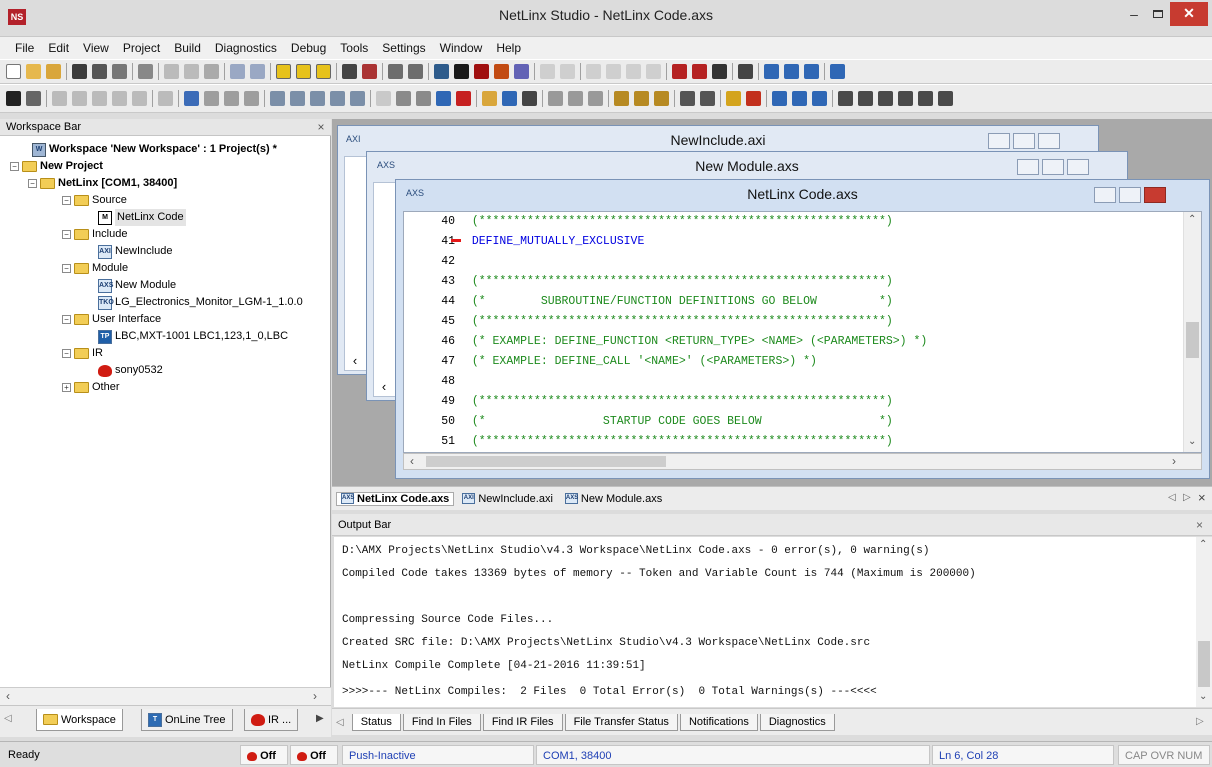 This screenshot has width=1212, height=767. What do you see at coordinates (95, 268) in the screenshot?
I see `tree-item-module: − Module` at bounding box center [95, 268].